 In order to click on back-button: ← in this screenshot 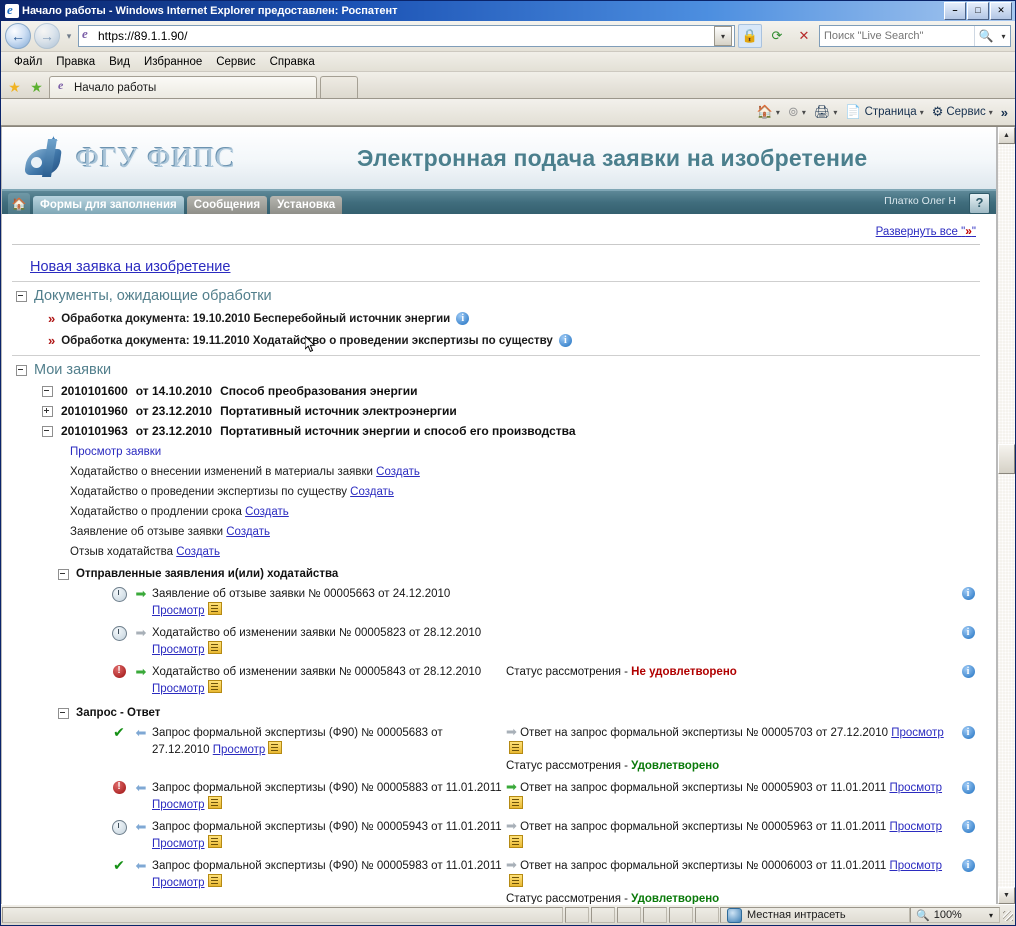, I will do `click(18, 36)`.